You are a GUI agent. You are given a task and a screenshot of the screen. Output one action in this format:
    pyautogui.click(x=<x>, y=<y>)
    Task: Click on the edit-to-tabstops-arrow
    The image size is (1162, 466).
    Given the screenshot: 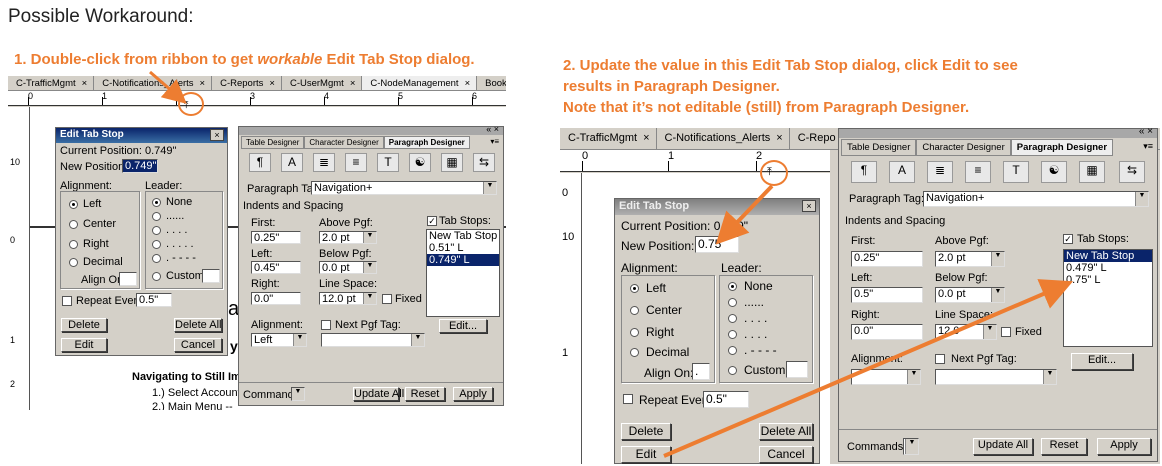 What is the action you would take?
    pyautogui.click(x=868, y=368)
    